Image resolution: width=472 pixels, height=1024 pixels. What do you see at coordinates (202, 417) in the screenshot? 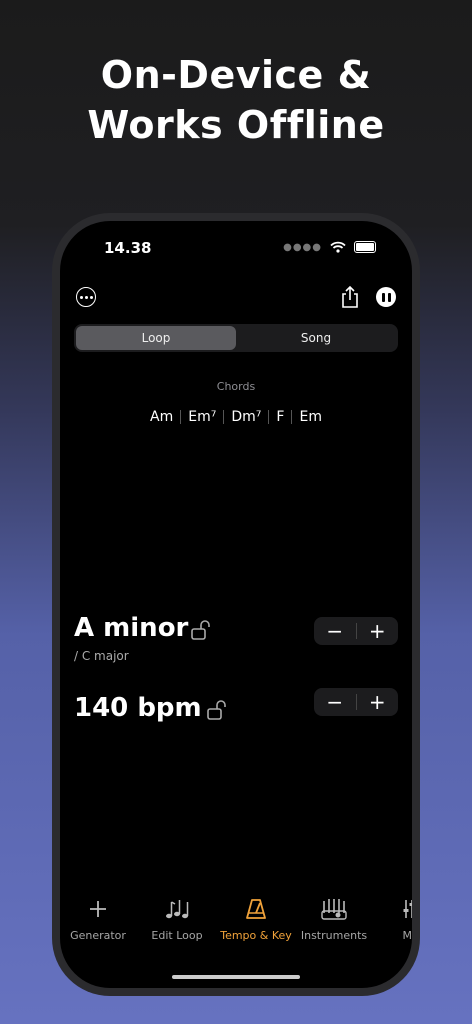
I see `chord: Em⁷` at bounding box center [202, 417].